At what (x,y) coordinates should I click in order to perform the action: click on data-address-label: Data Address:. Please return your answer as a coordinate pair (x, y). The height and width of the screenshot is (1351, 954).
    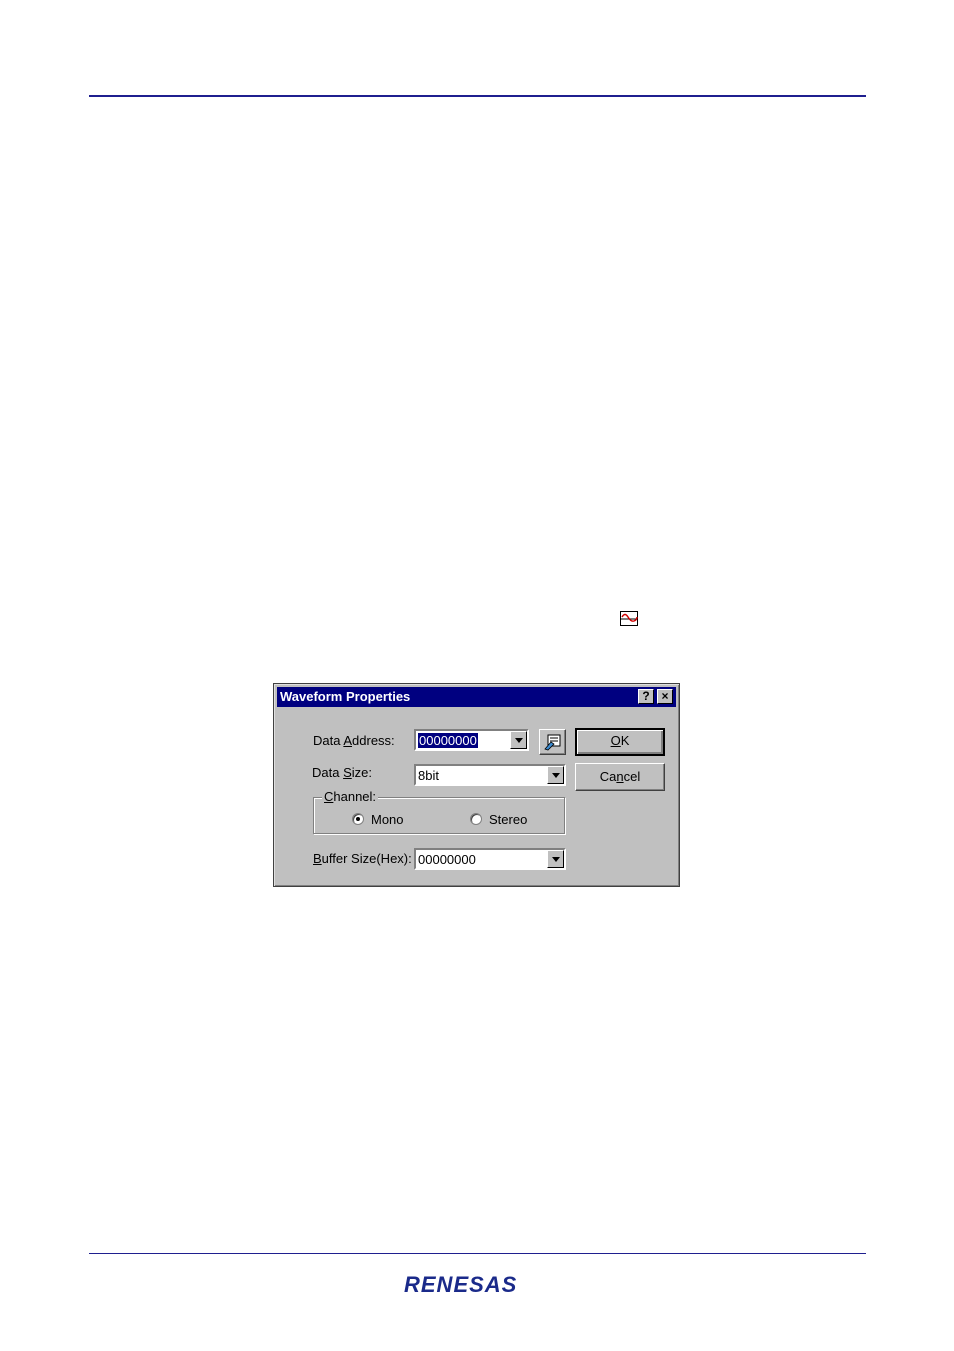
    Looking at the image, I should click on (354, 740).